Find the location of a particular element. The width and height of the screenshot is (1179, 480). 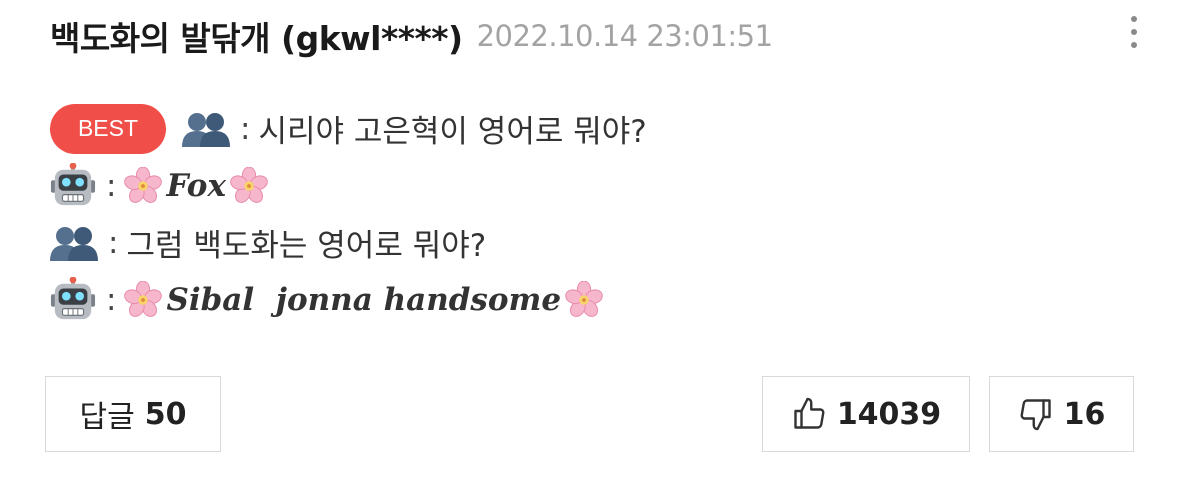

more-options-icon is located at coordinates (1134, 32).